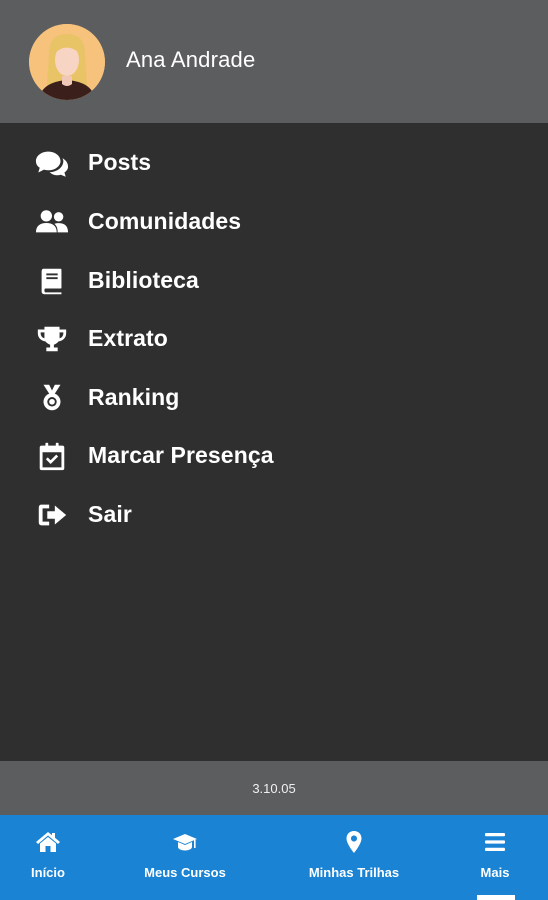  What do you see at coordinates (496, 897) in the screenshot?
I see `active-tab-indicator` at bounding box center [496, 897].